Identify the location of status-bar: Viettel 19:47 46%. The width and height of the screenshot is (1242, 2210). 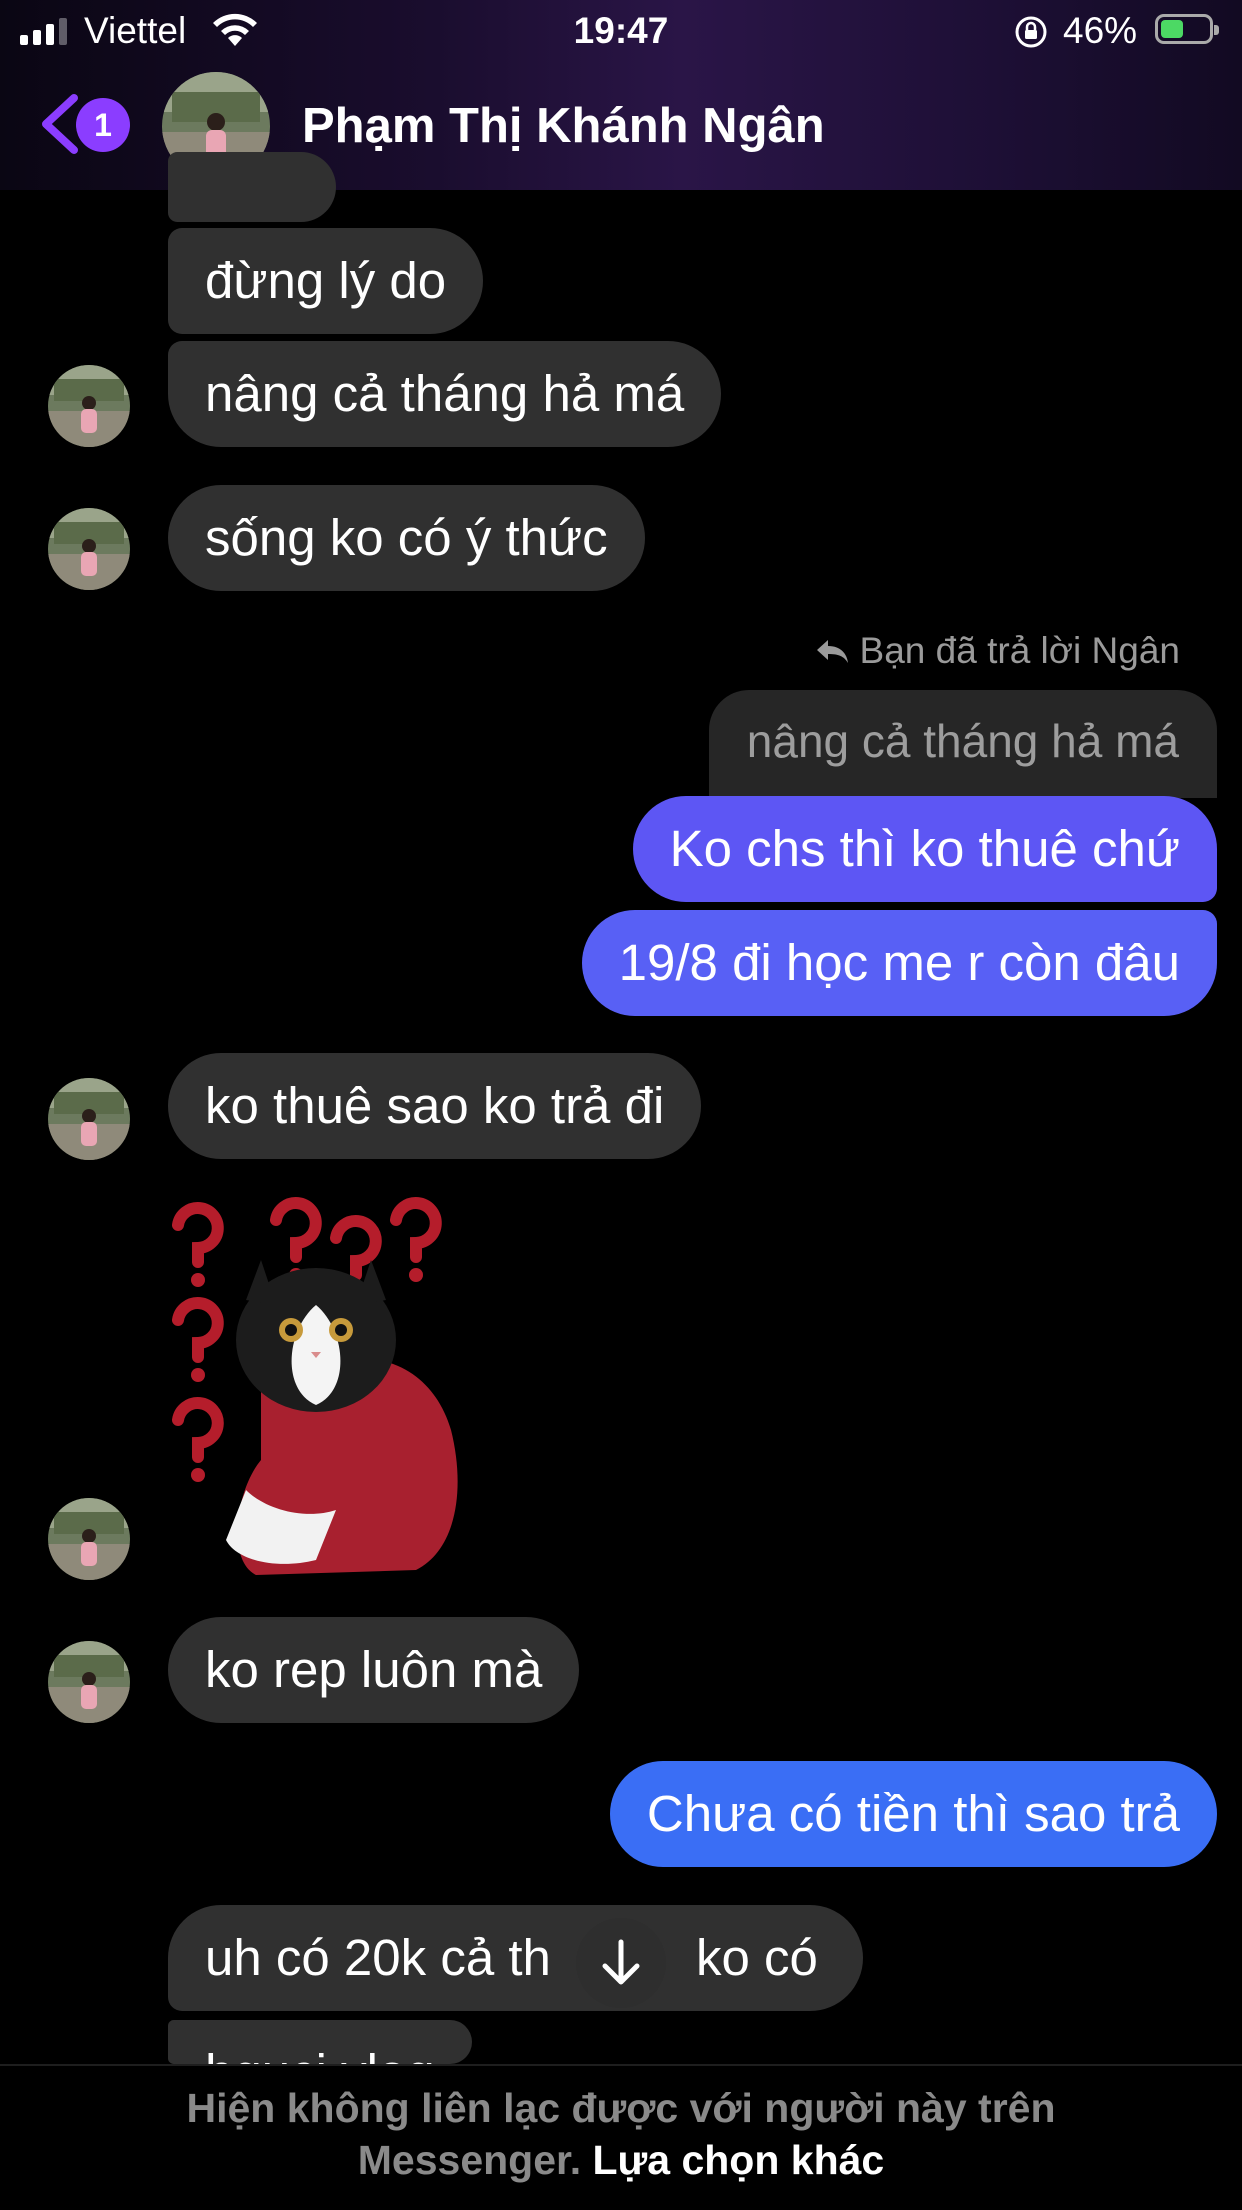
(621, 31).